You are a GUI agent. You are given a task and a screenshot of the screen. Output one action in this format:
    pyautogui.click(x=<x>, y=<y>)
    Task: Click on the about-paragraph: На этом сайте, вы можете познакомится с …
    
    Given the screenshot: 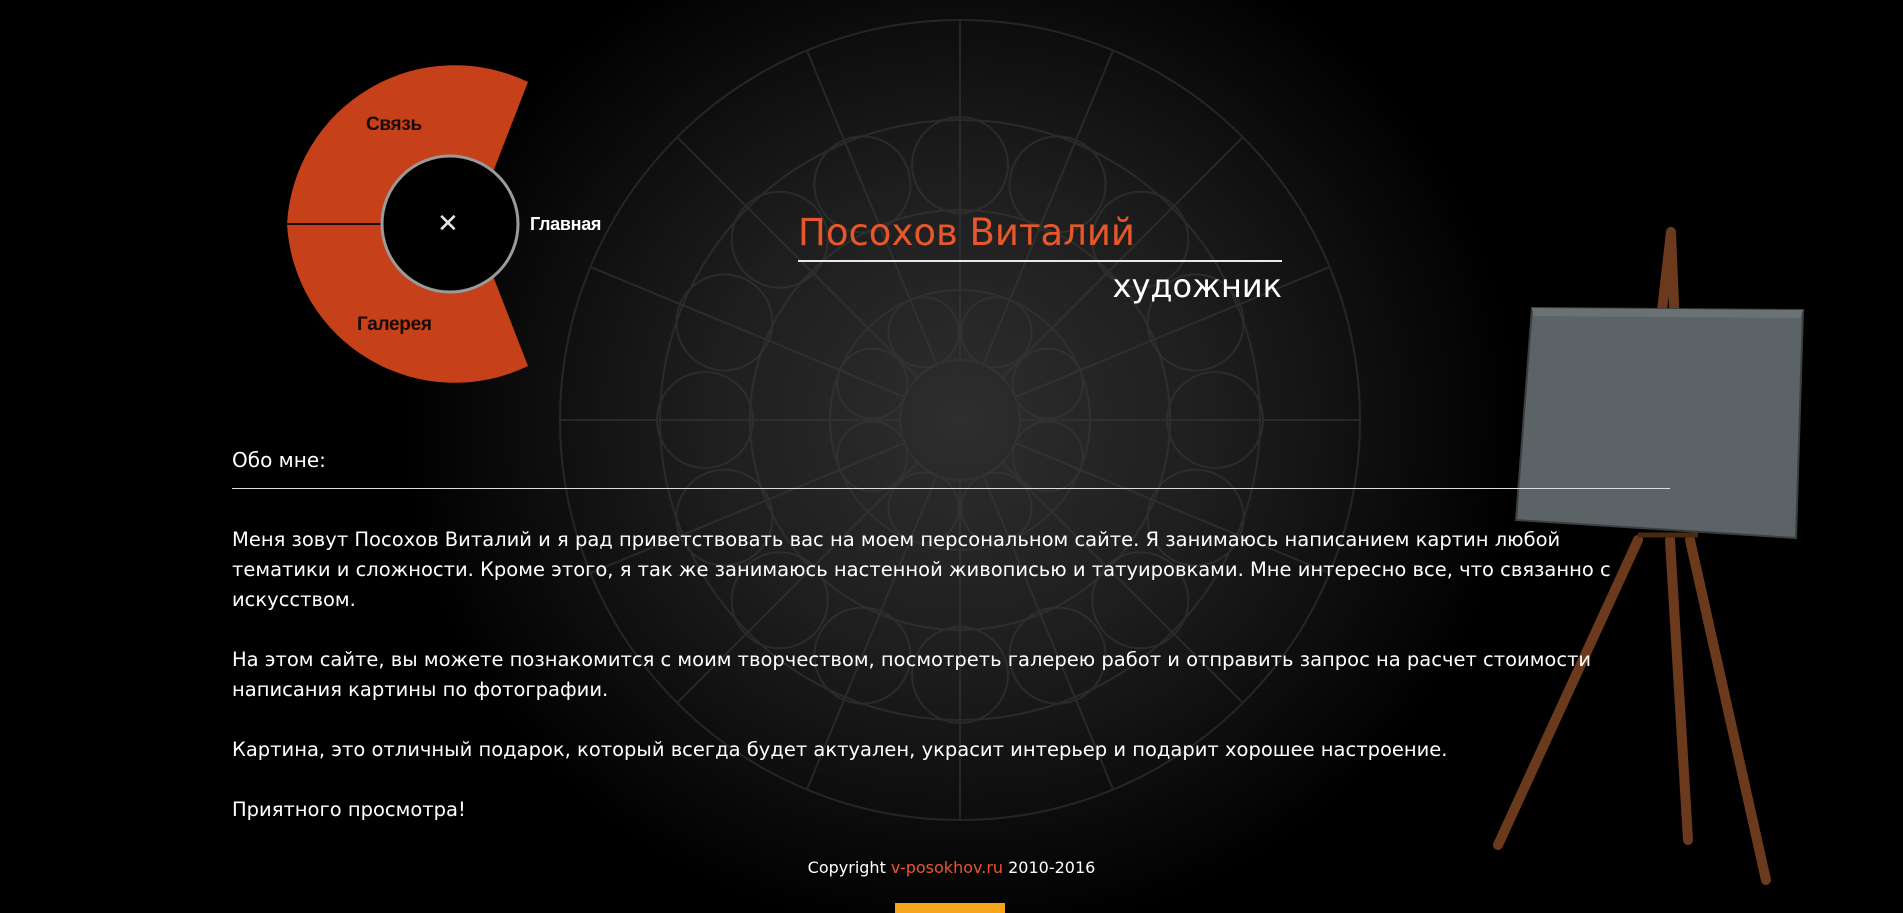 What is the action you would take?
    pyautogui.click(x=912, y=674)
    